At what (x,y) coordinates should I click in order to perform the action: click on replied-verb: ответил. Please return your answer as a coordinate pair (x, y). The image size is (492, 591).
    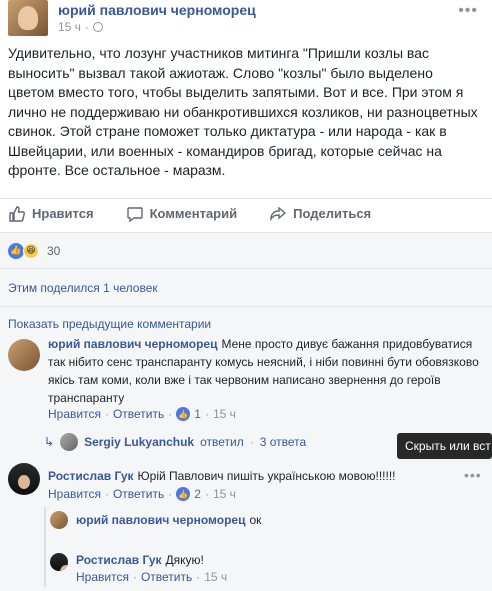
    Looking at the image, I should click on (222, 442).